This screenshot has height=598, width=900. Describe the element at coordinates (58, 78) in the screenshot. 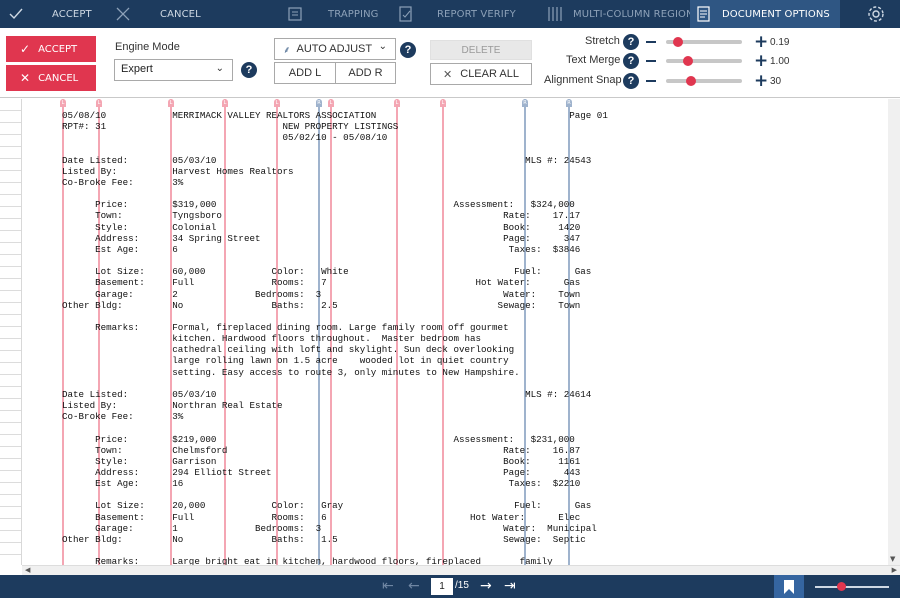

I see `cancel-label: CANCEL` at that location.